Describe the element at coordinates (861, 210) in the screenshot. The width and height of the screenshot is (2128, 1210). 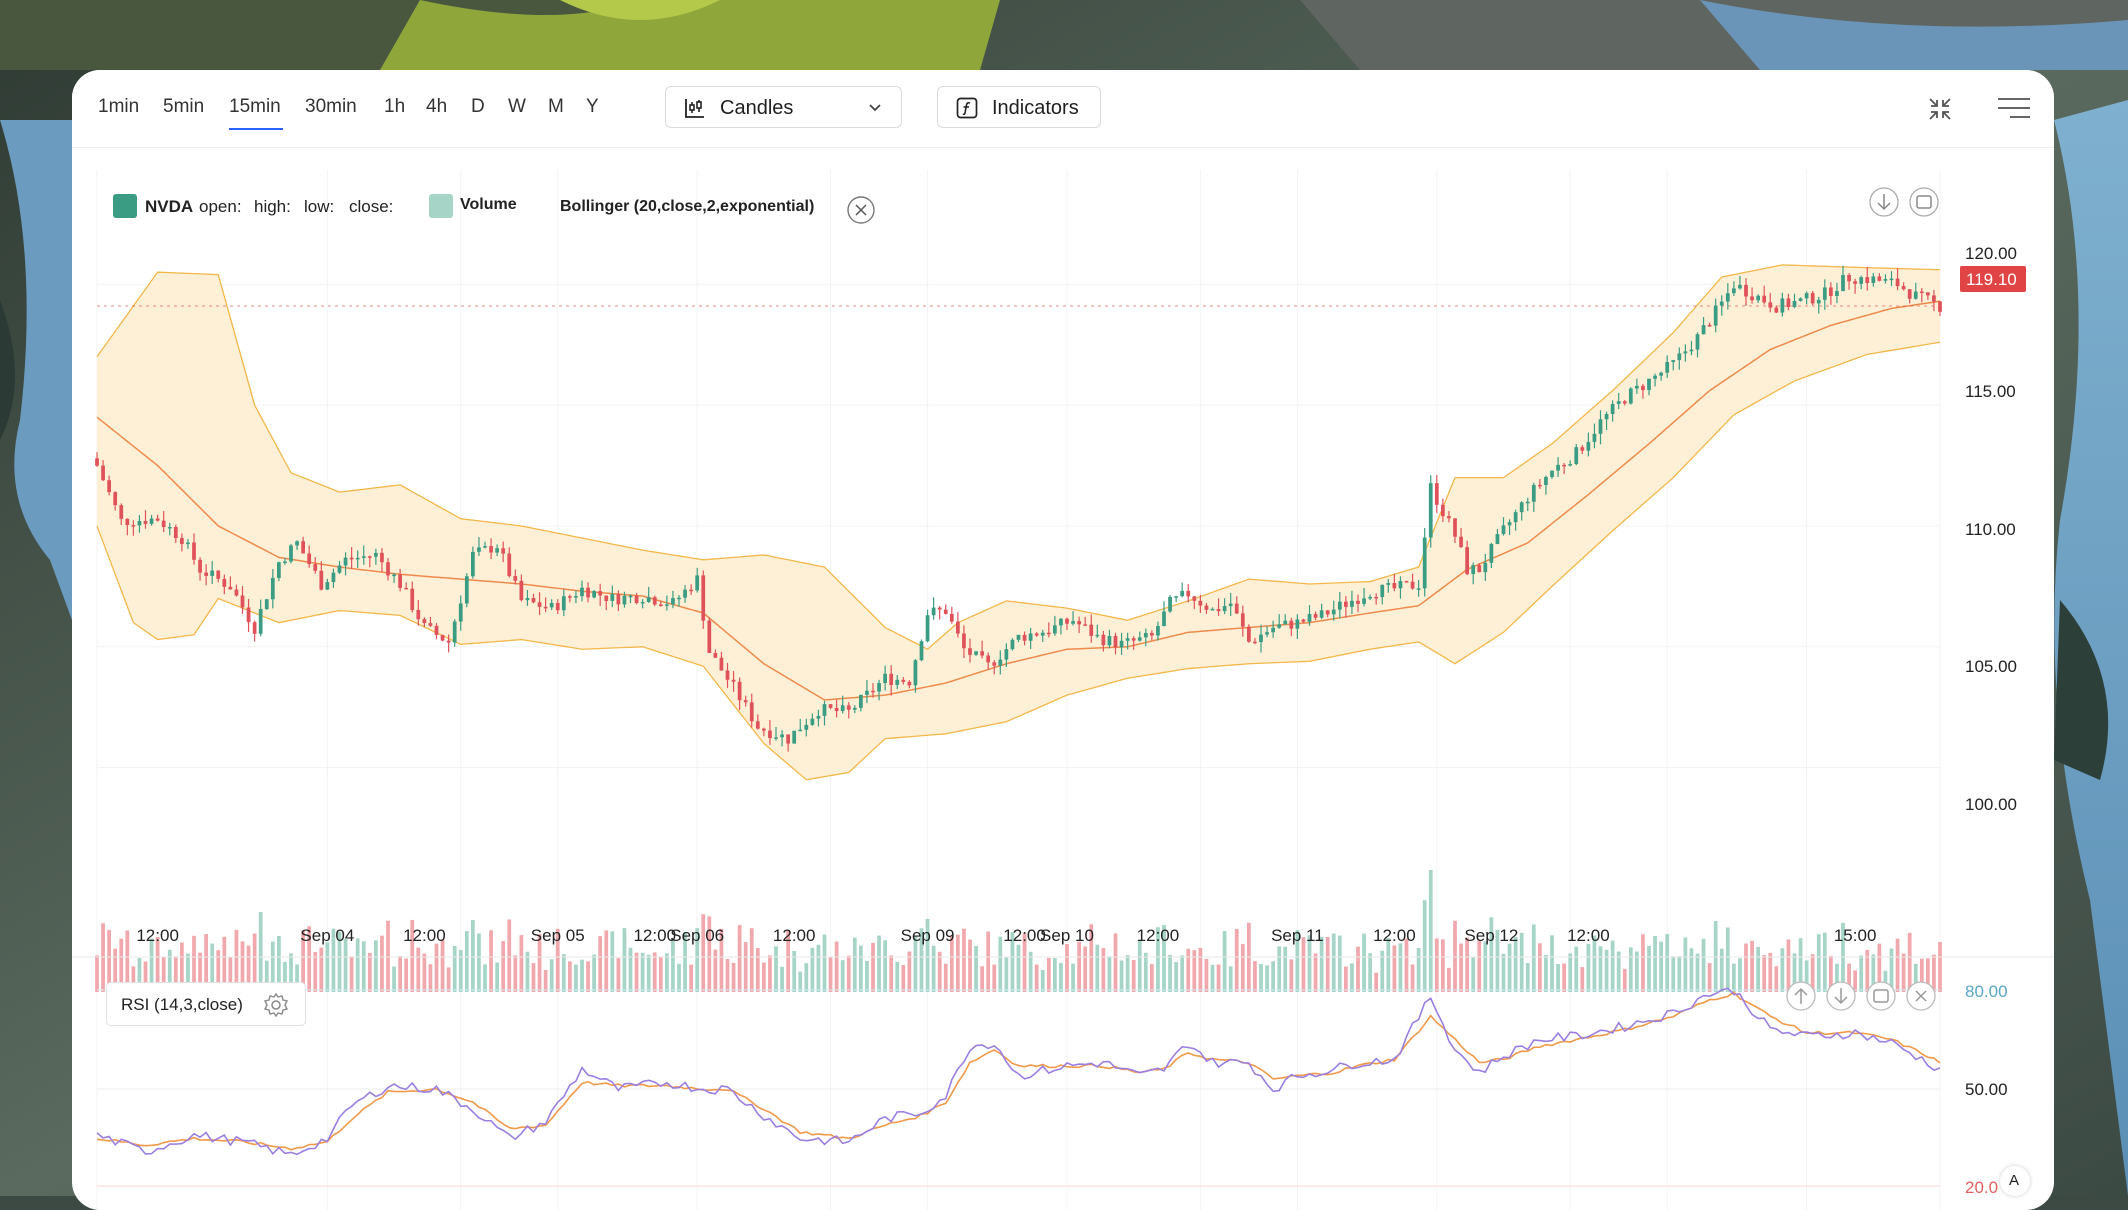
I see `remove-indicator-icon` at that location.